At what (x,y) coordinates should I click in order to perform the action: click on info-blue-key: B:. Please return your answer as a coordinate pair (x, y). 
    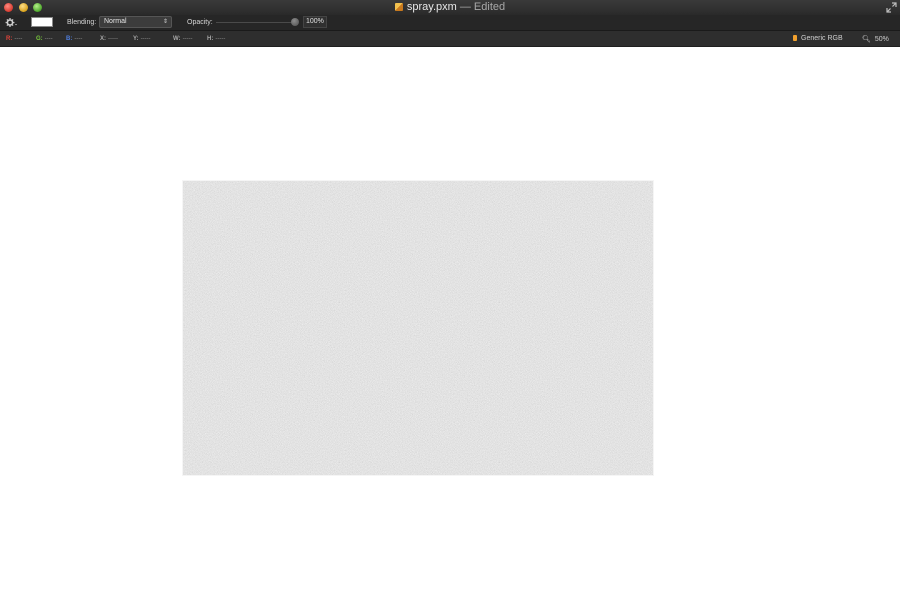
    Looking at the image, I should click on (69, 39).